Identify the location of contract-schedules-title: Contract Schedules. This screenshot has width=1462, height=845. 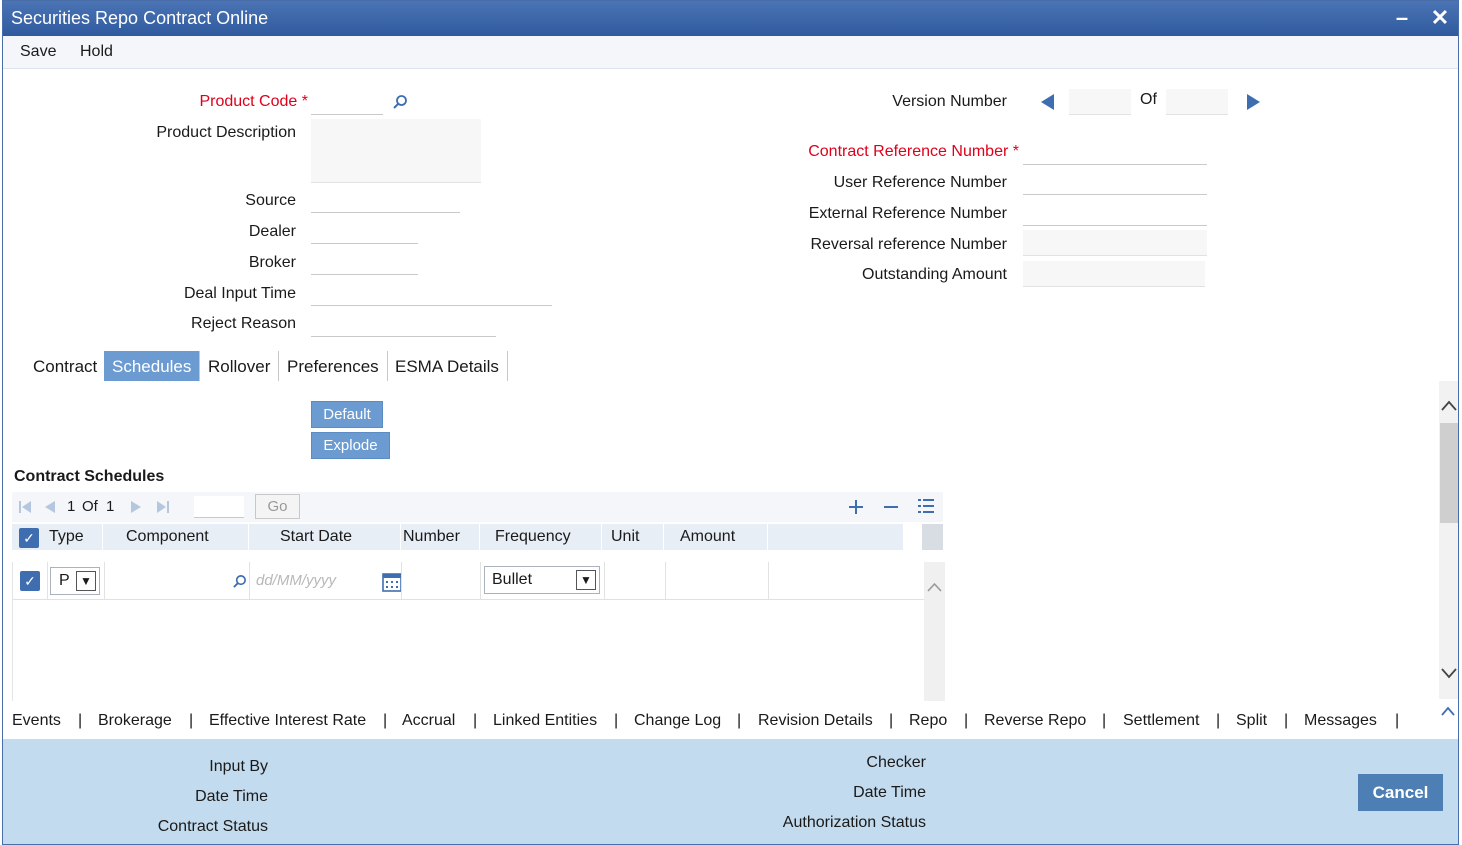
(89, 476).